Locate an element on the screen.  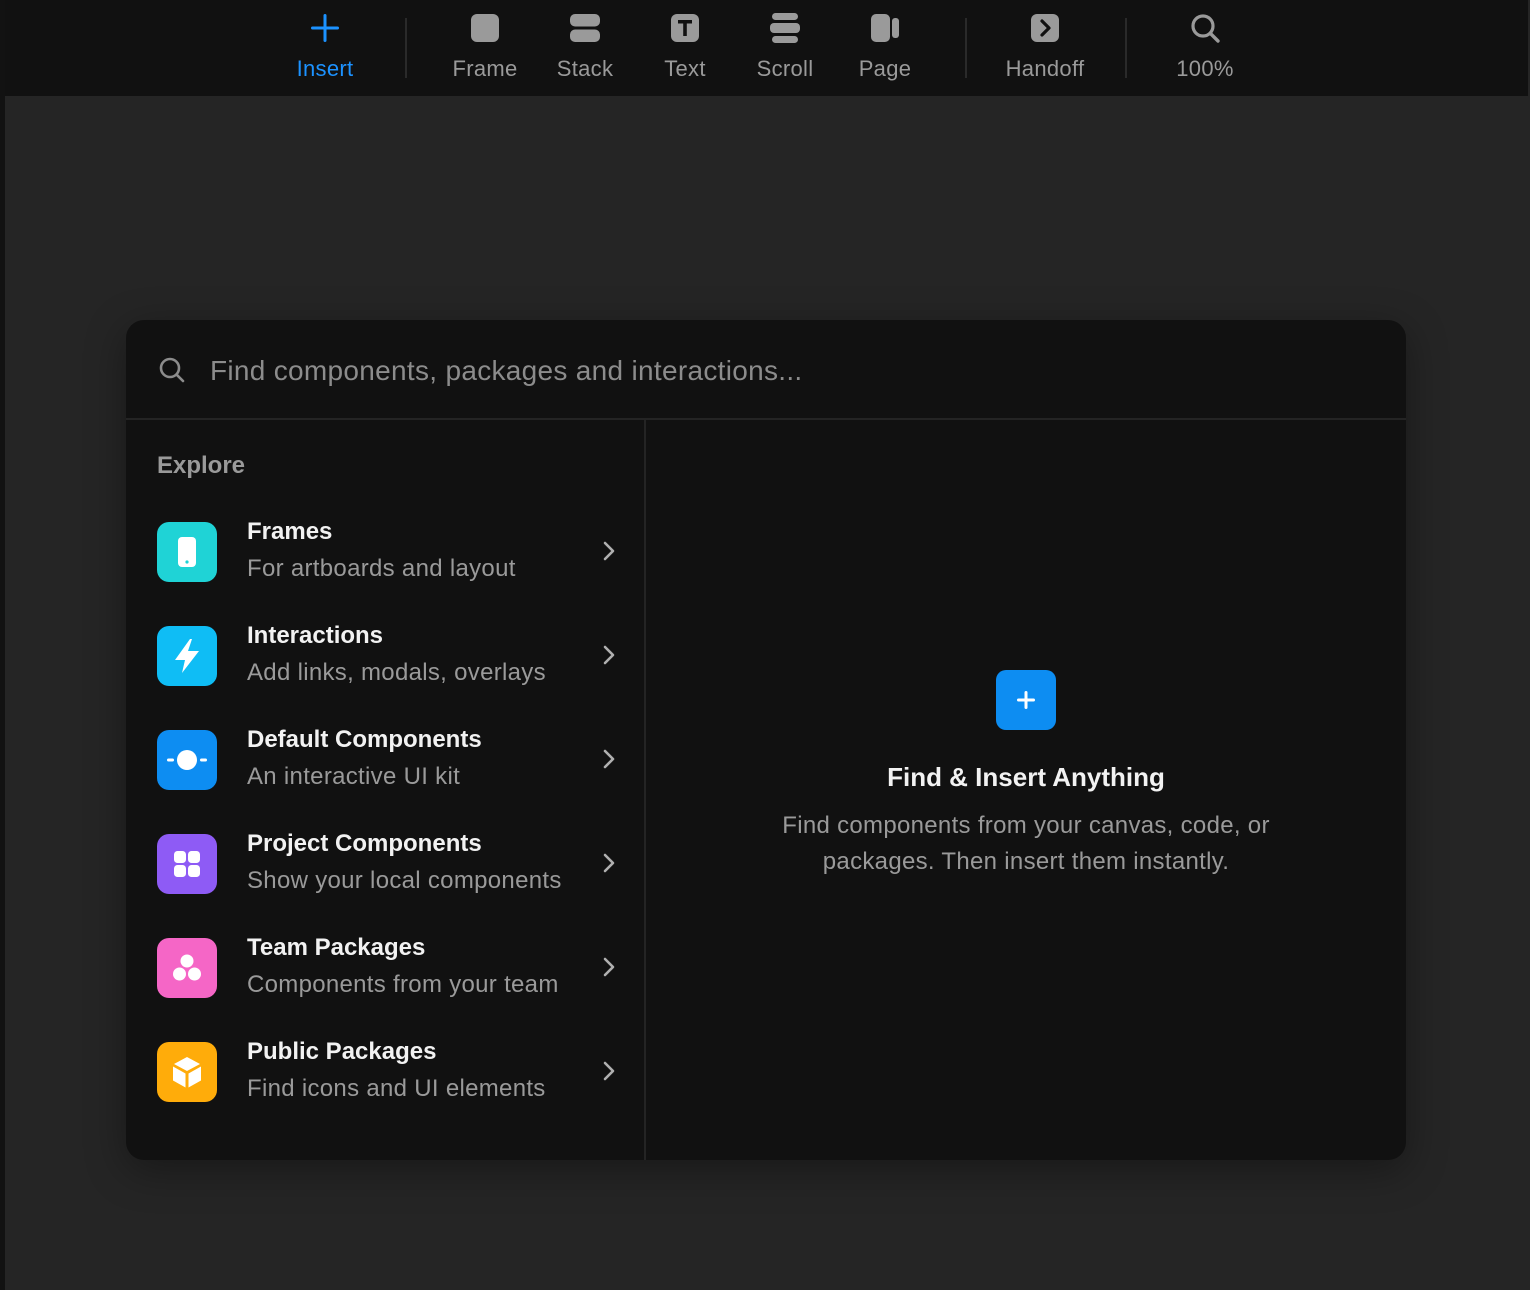
search-bar is located at coordinates (766, 370).